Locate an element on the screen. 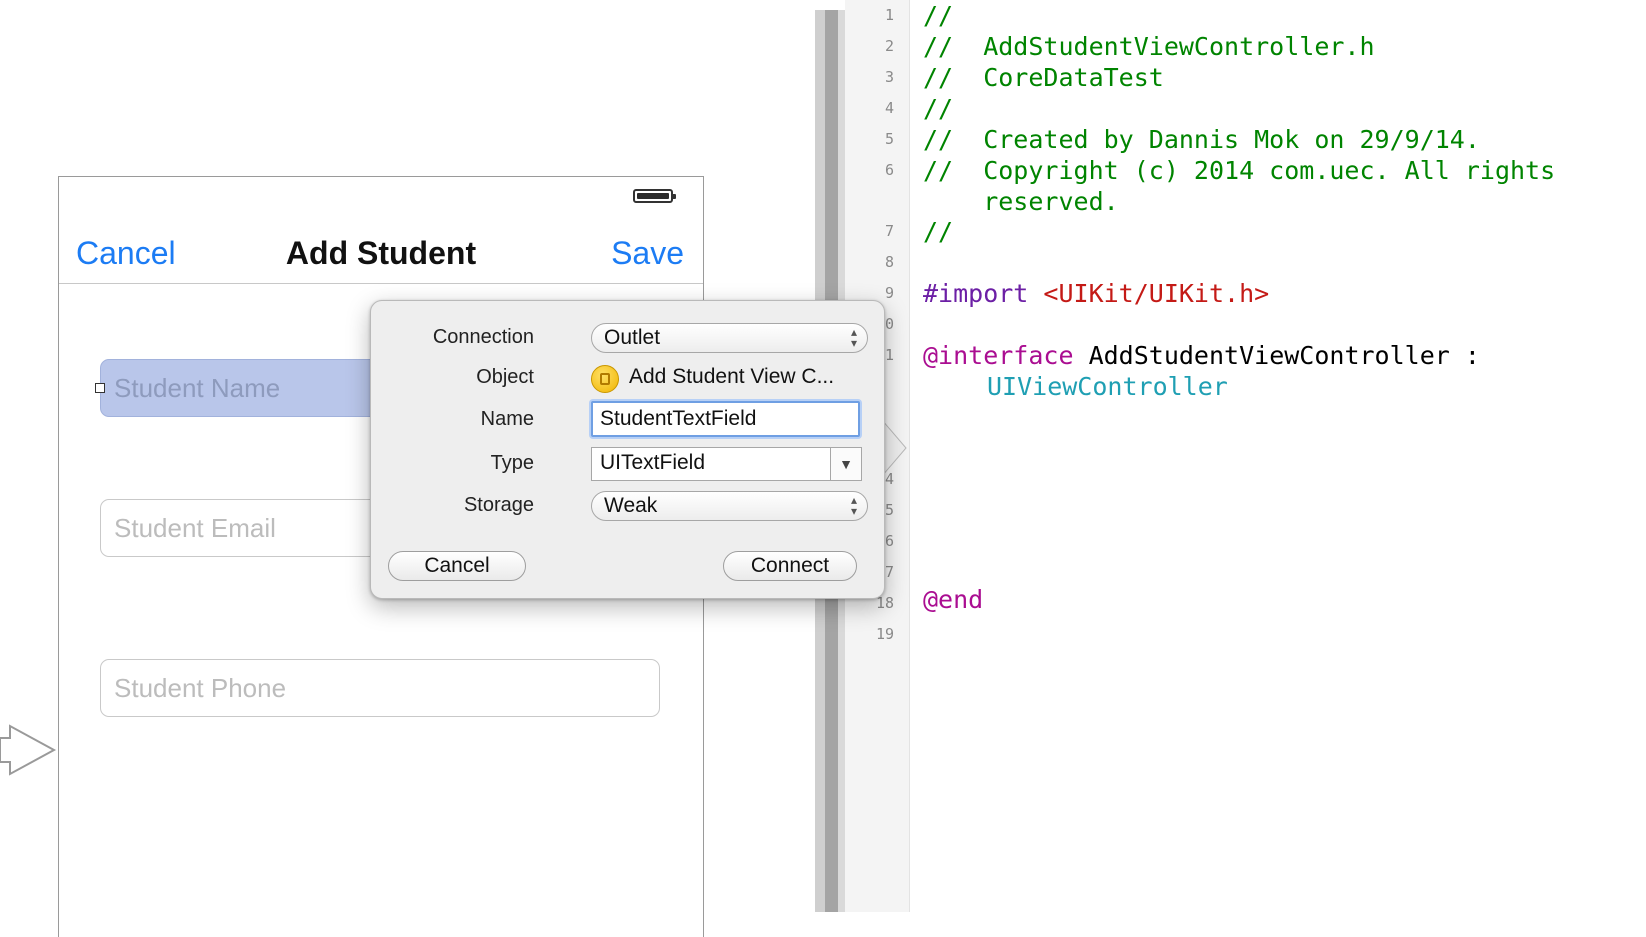 This screenshot has width=1646, height=937. import-keyword: #import is located at coordinates (976, 293).